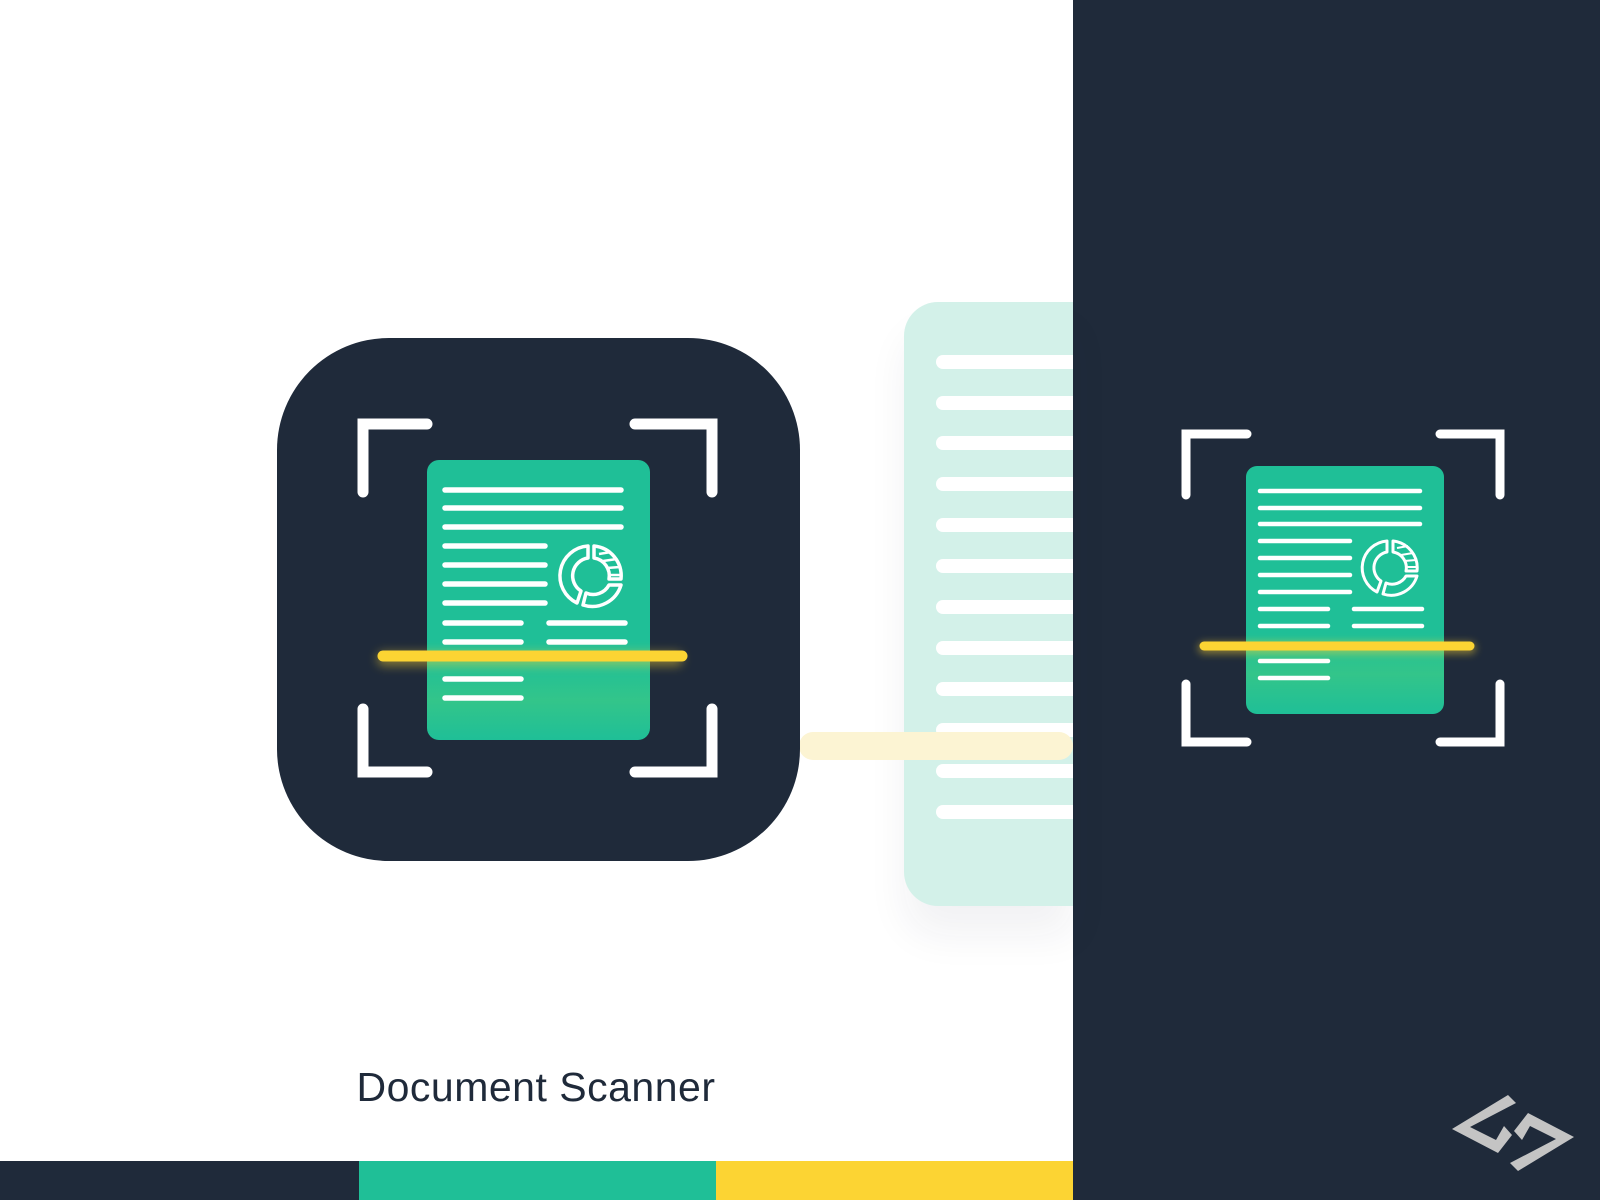 This screenshot has height=1200, width=1600. Describe the element at coordinates (537, 1180) in the screenshot. I see `color-bar-green` at that location.